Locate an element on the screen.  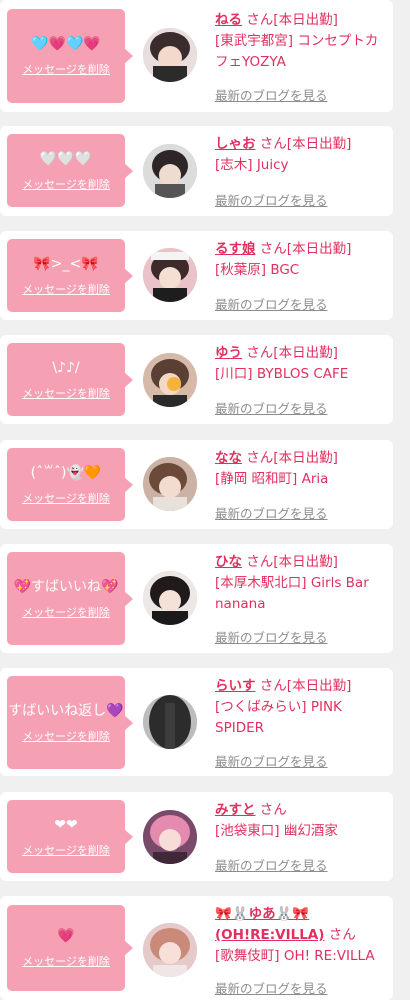
shop-info: [本厚木駅北口] Girls Bar nanana is located at coordinates (292, 593).